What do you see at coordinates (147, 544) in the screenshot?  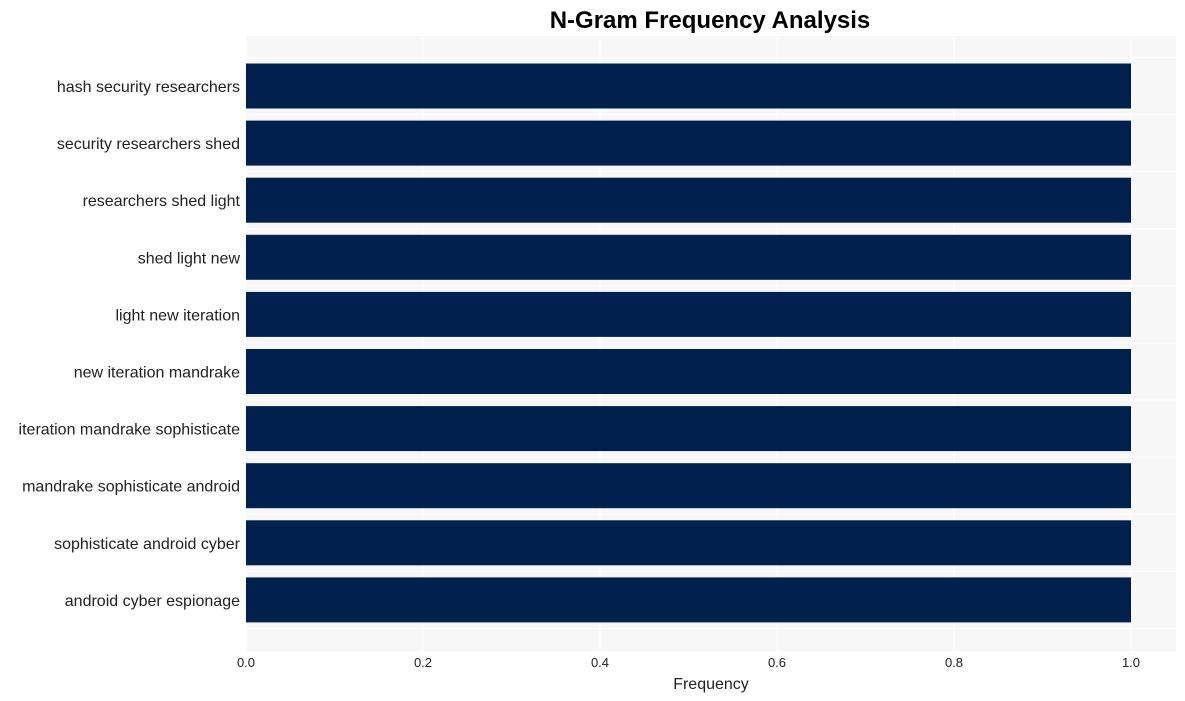 I see `y-tick-label: sophisticate android cyber` at bounding box center [147, 544].